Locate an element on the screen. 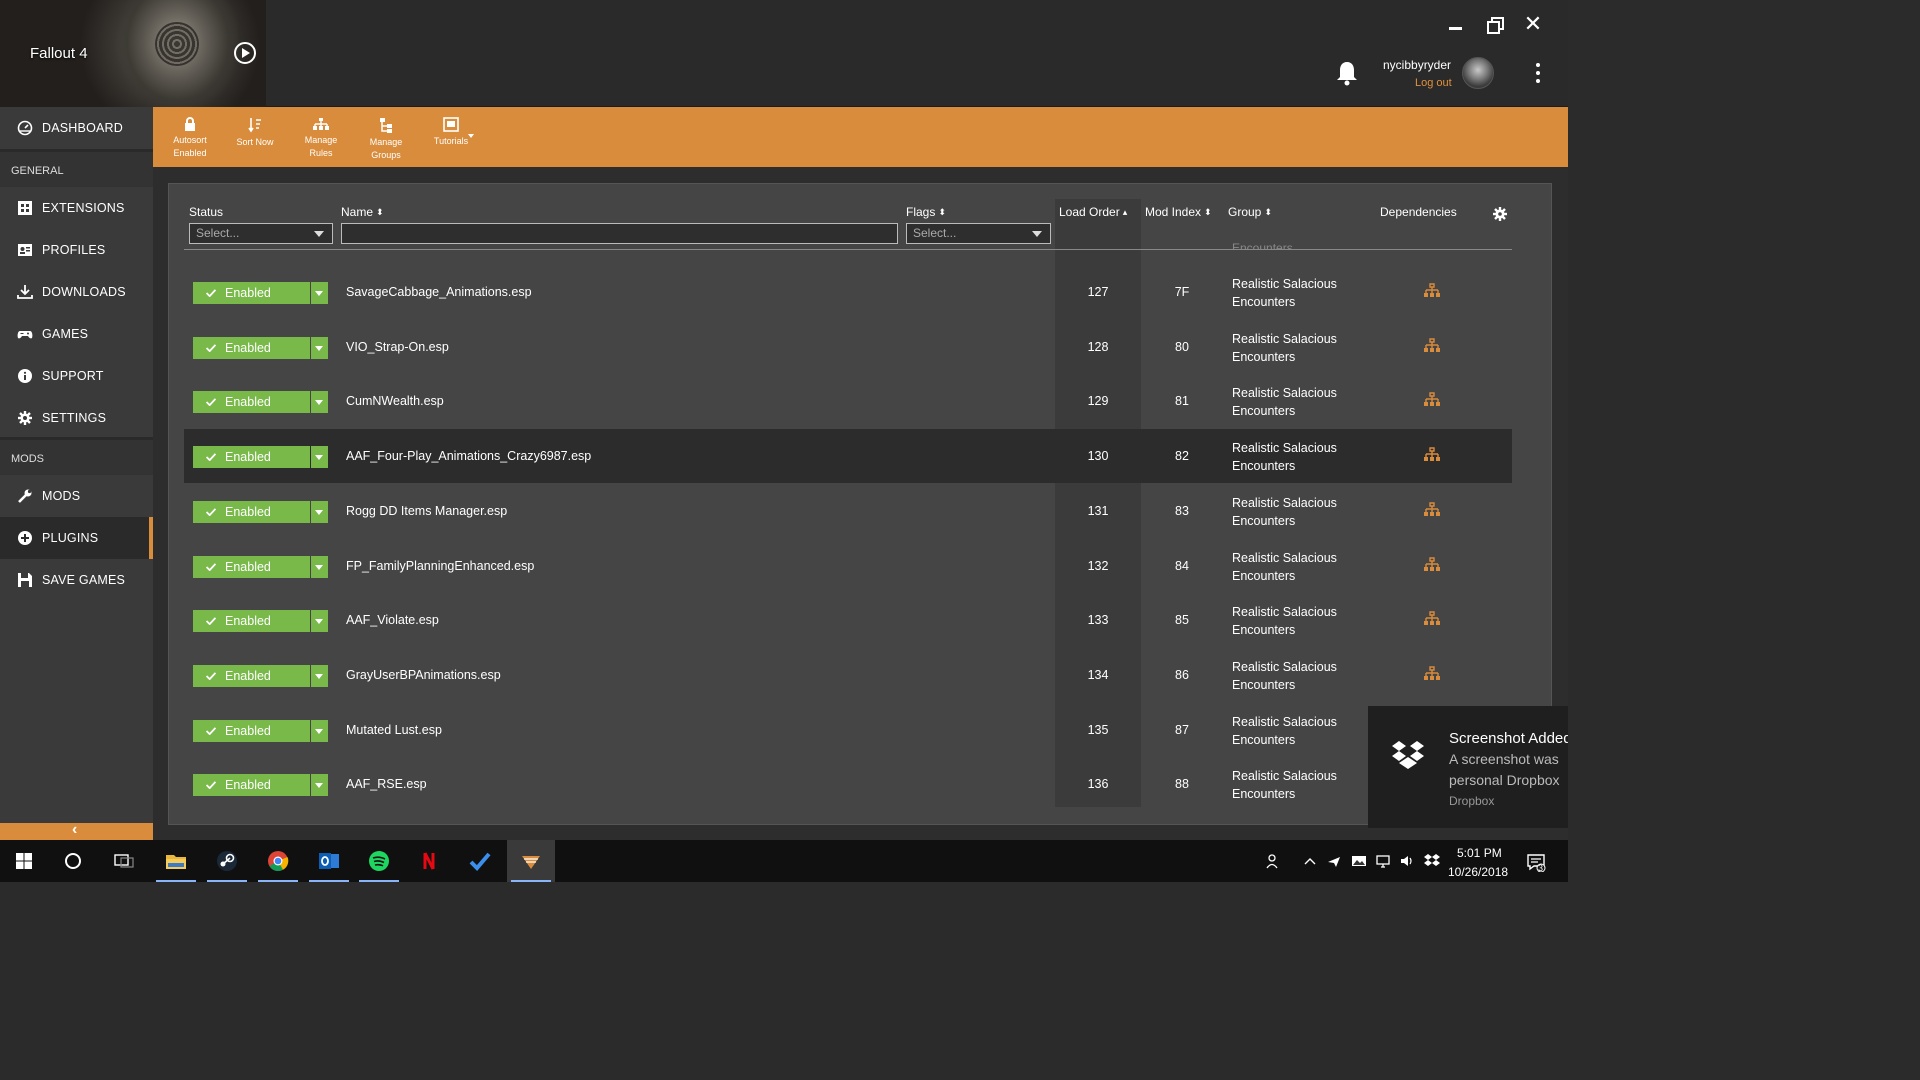  restore-icon is located at coordinates (1495, 24).